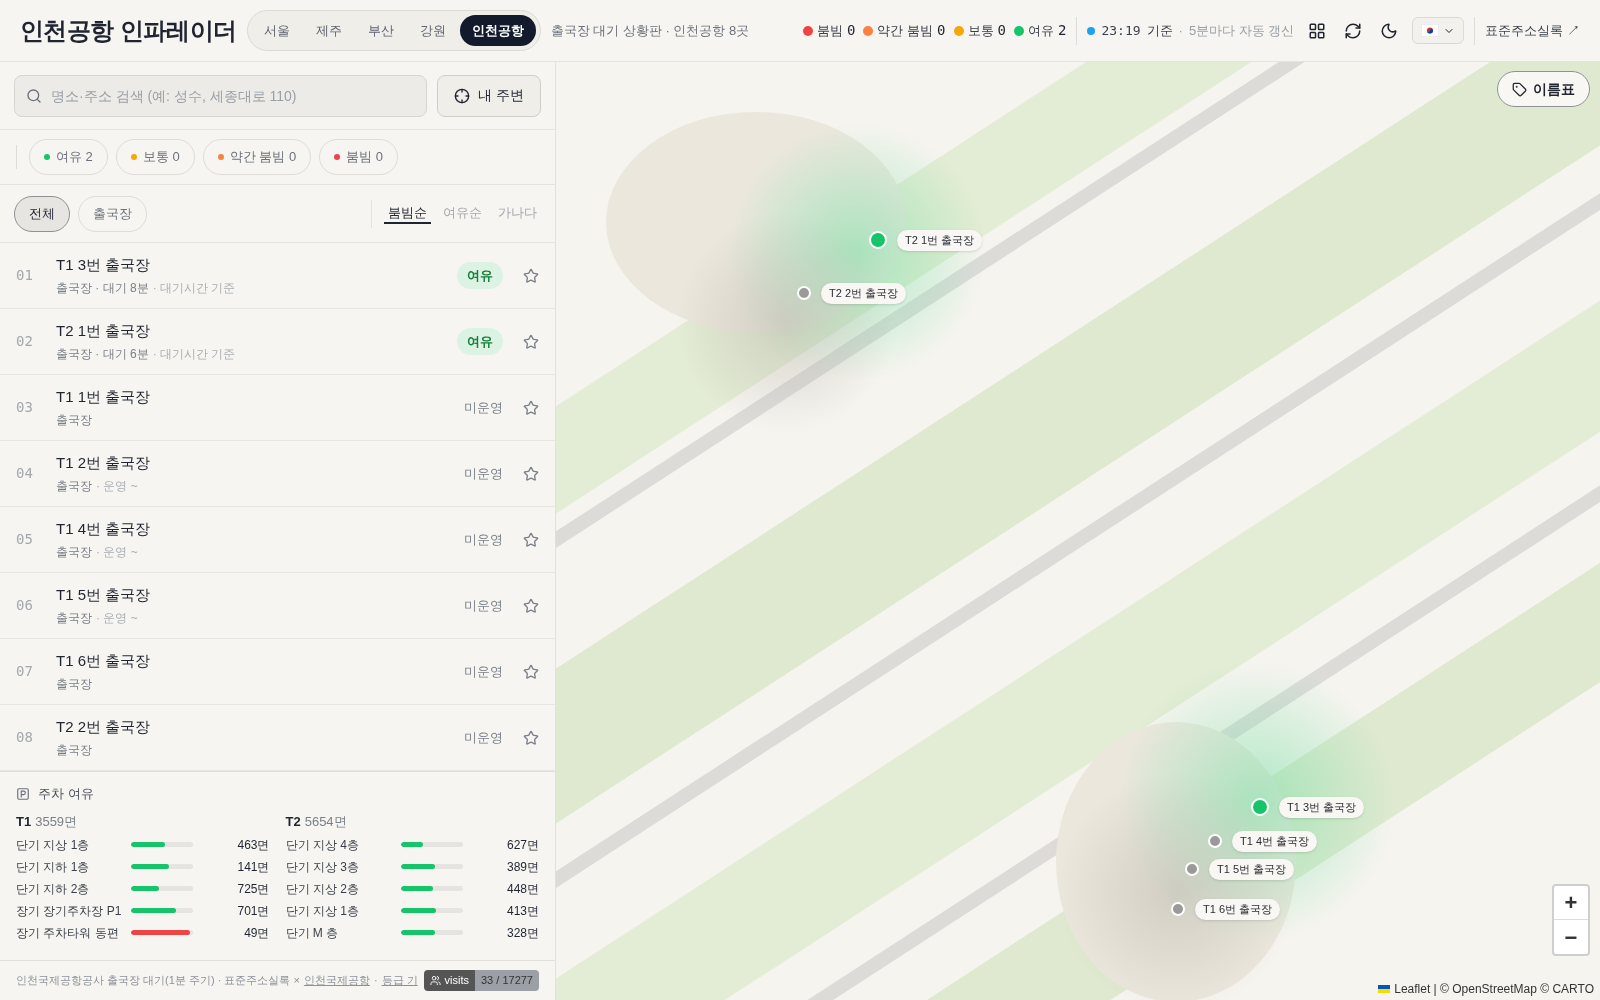 The image size is (1600, 1000). What do you see at coordinates (277, 408) in the screenshot?
I see `list-row: 03 T1 1번 출국장 출국장 미운영` at bounding box center [277, 408].